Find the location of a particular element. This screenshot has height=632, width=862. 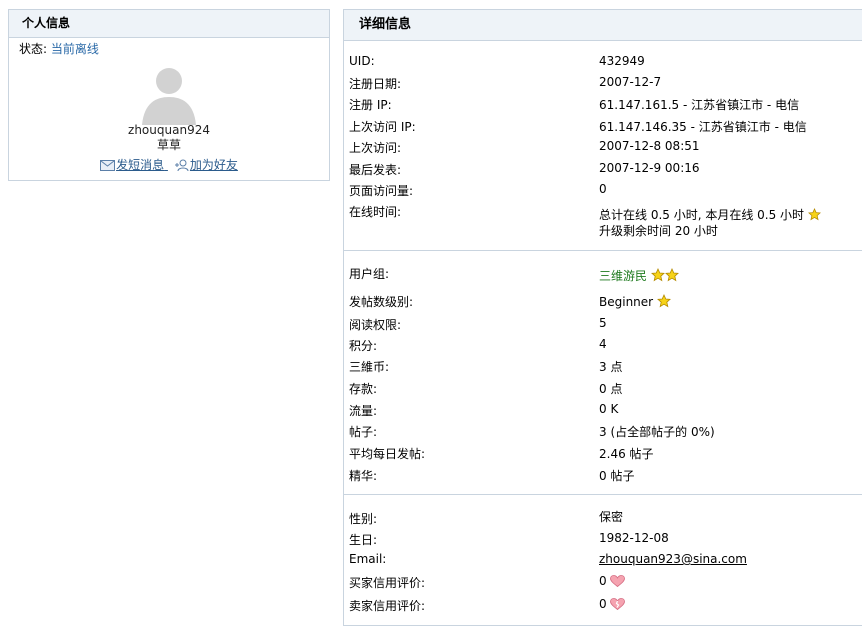

seller-rating-value: 0 is located at coordinates (612, 604).